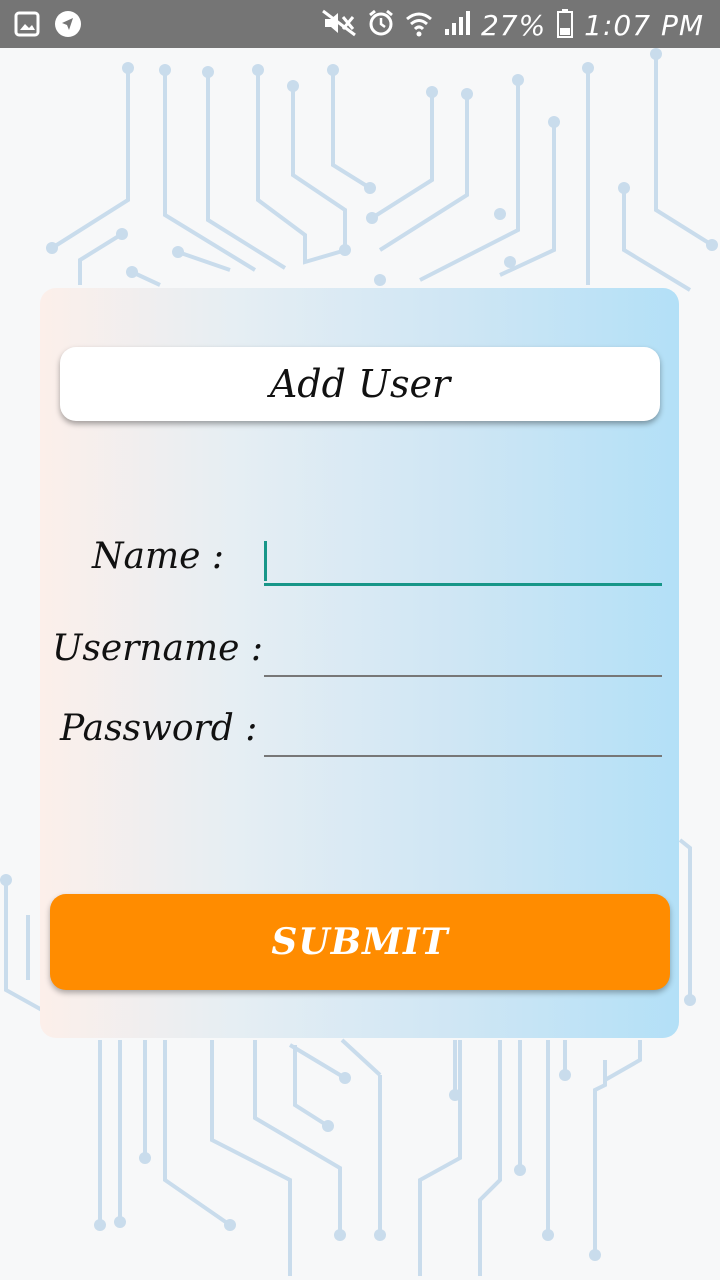  What do you see at coordinates (159, 728) in the screenshot?
I see `password-label: Password :` at bounding box center [159, 728].